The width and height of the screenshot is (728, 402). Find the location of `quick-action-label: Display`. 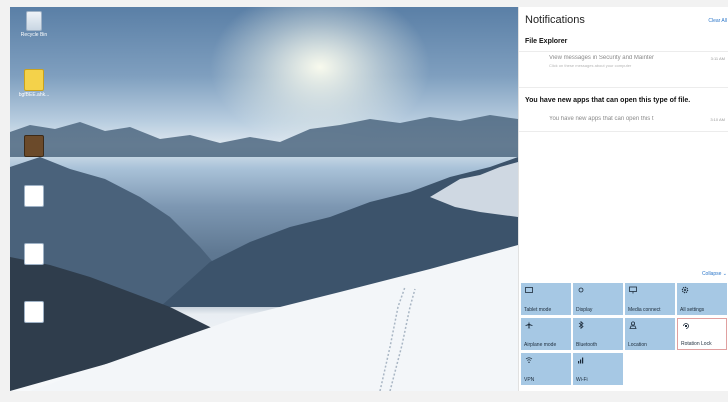

quick-action-label: Display is located at coordinates (584, 310).